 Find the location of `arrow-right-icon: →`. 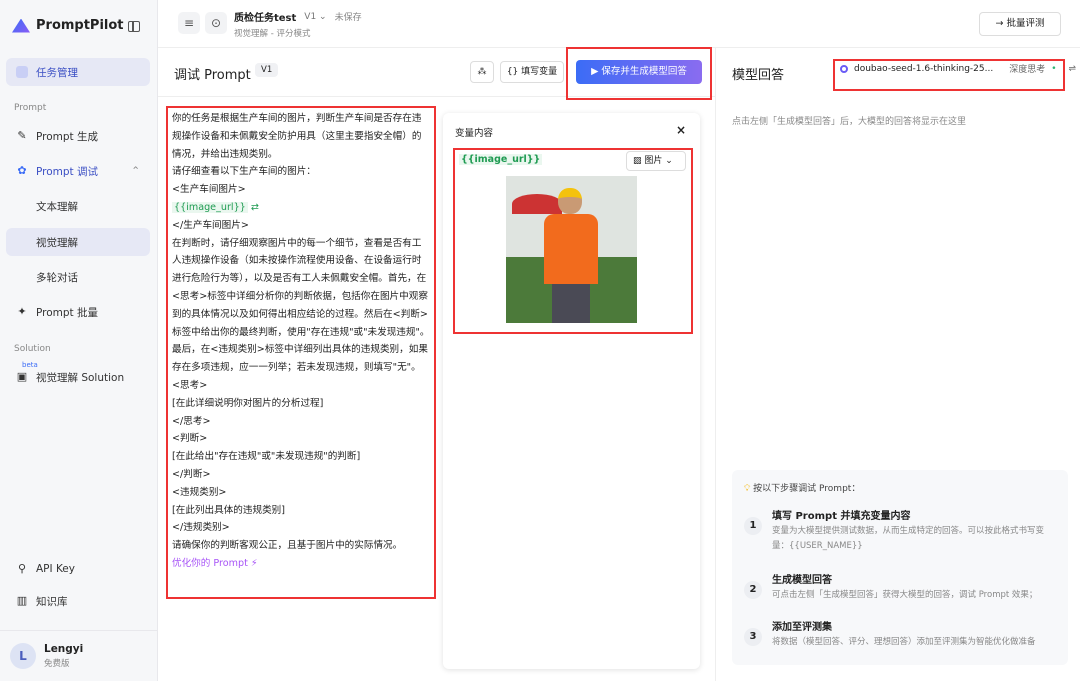

arrow-right-icon: → is located at coordinates (1001, 23).